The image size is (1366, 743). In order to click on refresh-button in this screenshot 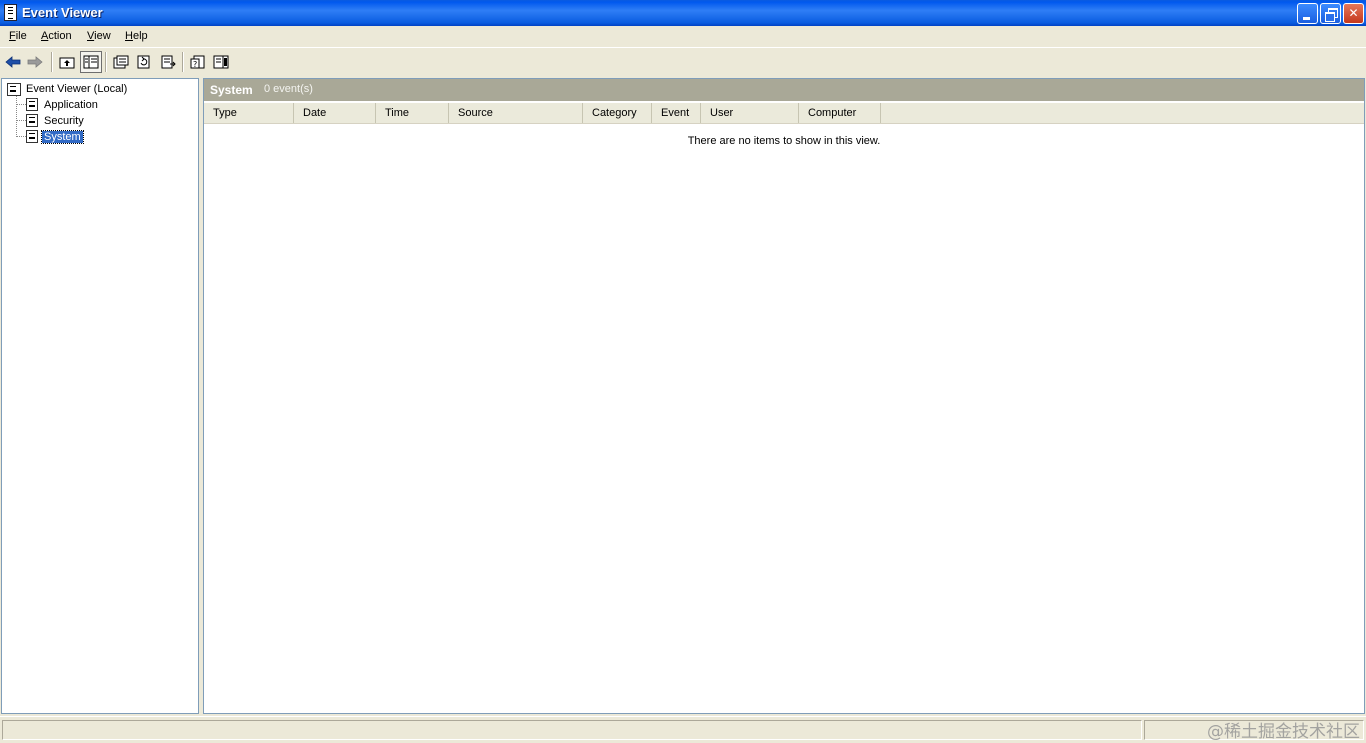, I will do `click(144, 62)`.